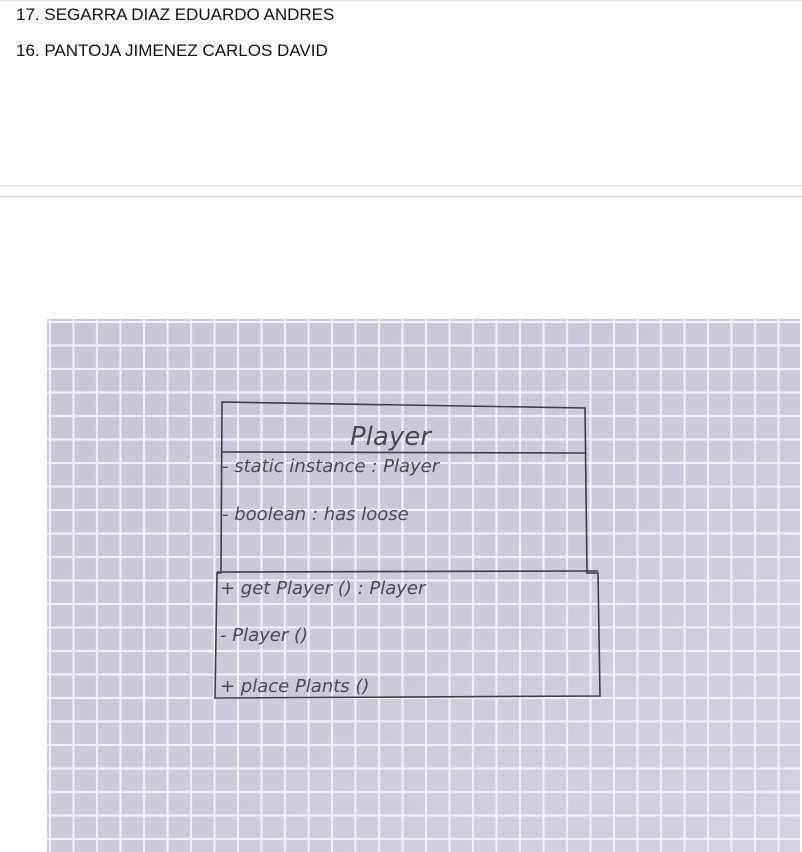  Describe the element at coordinates (264, 635) in the screenshot. I see `method-item: - Player ()` at that location.